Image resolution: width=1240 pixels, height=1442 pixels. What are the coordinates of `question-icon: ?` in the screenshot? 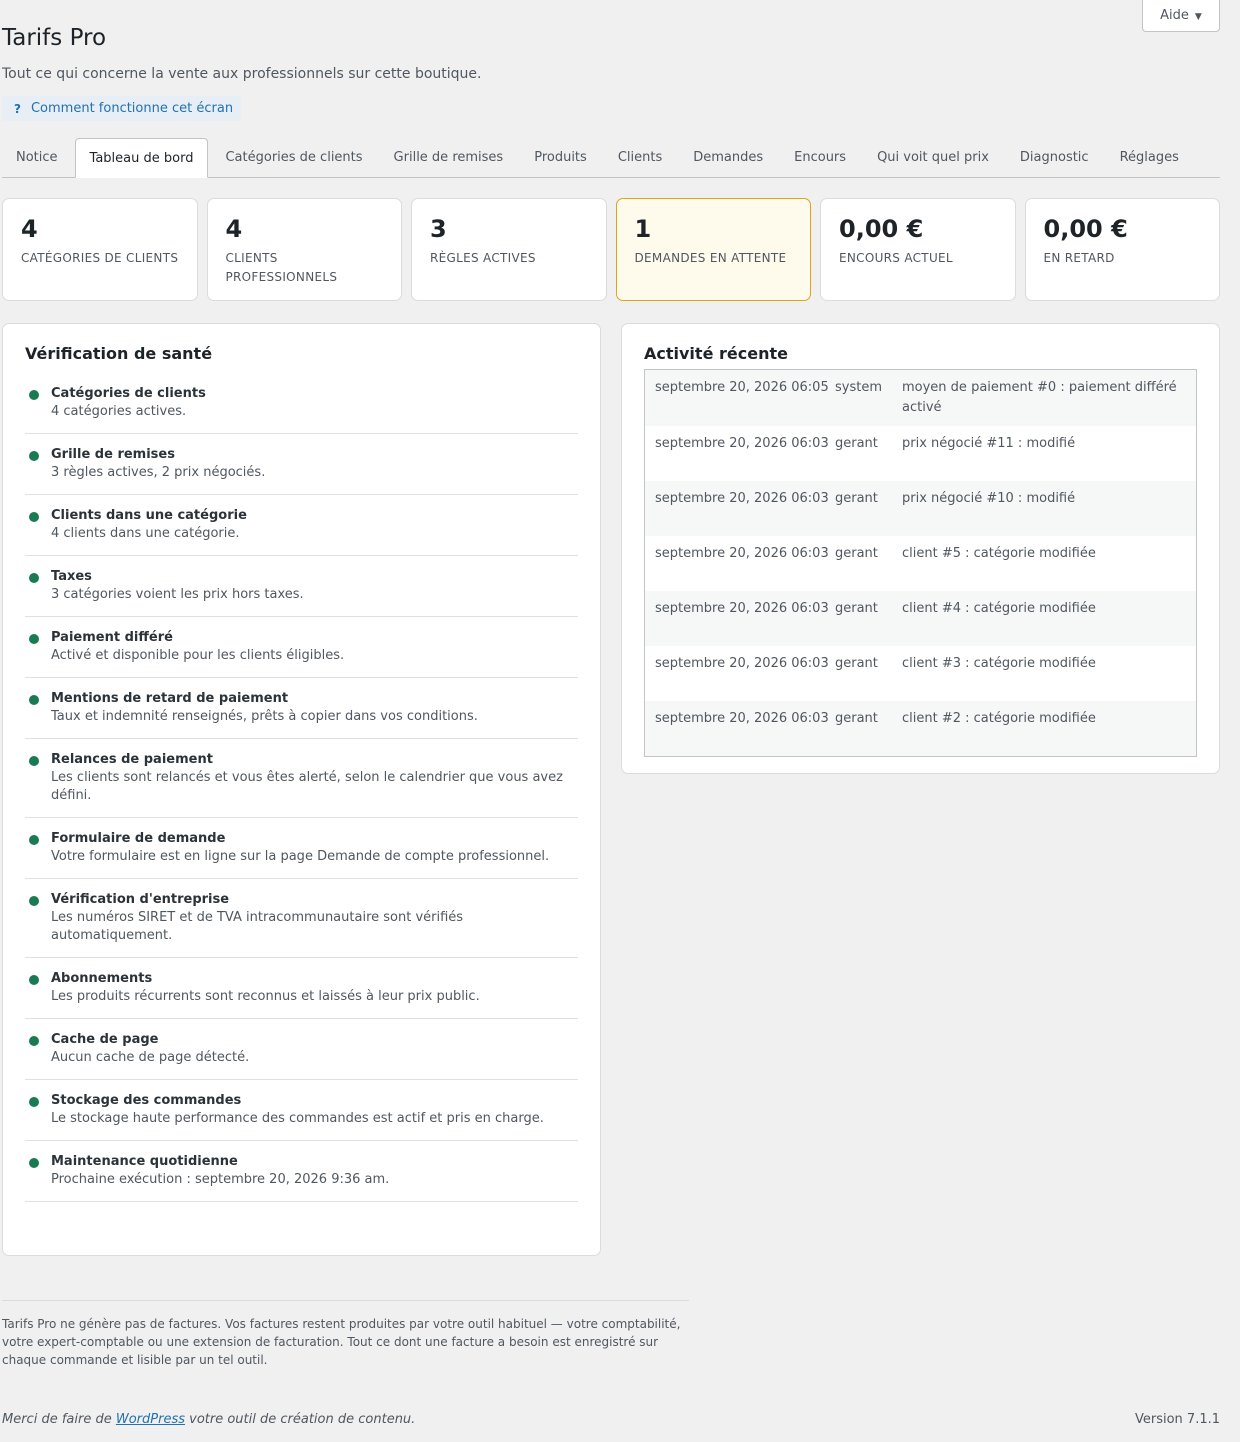 It's located at (17, 108).